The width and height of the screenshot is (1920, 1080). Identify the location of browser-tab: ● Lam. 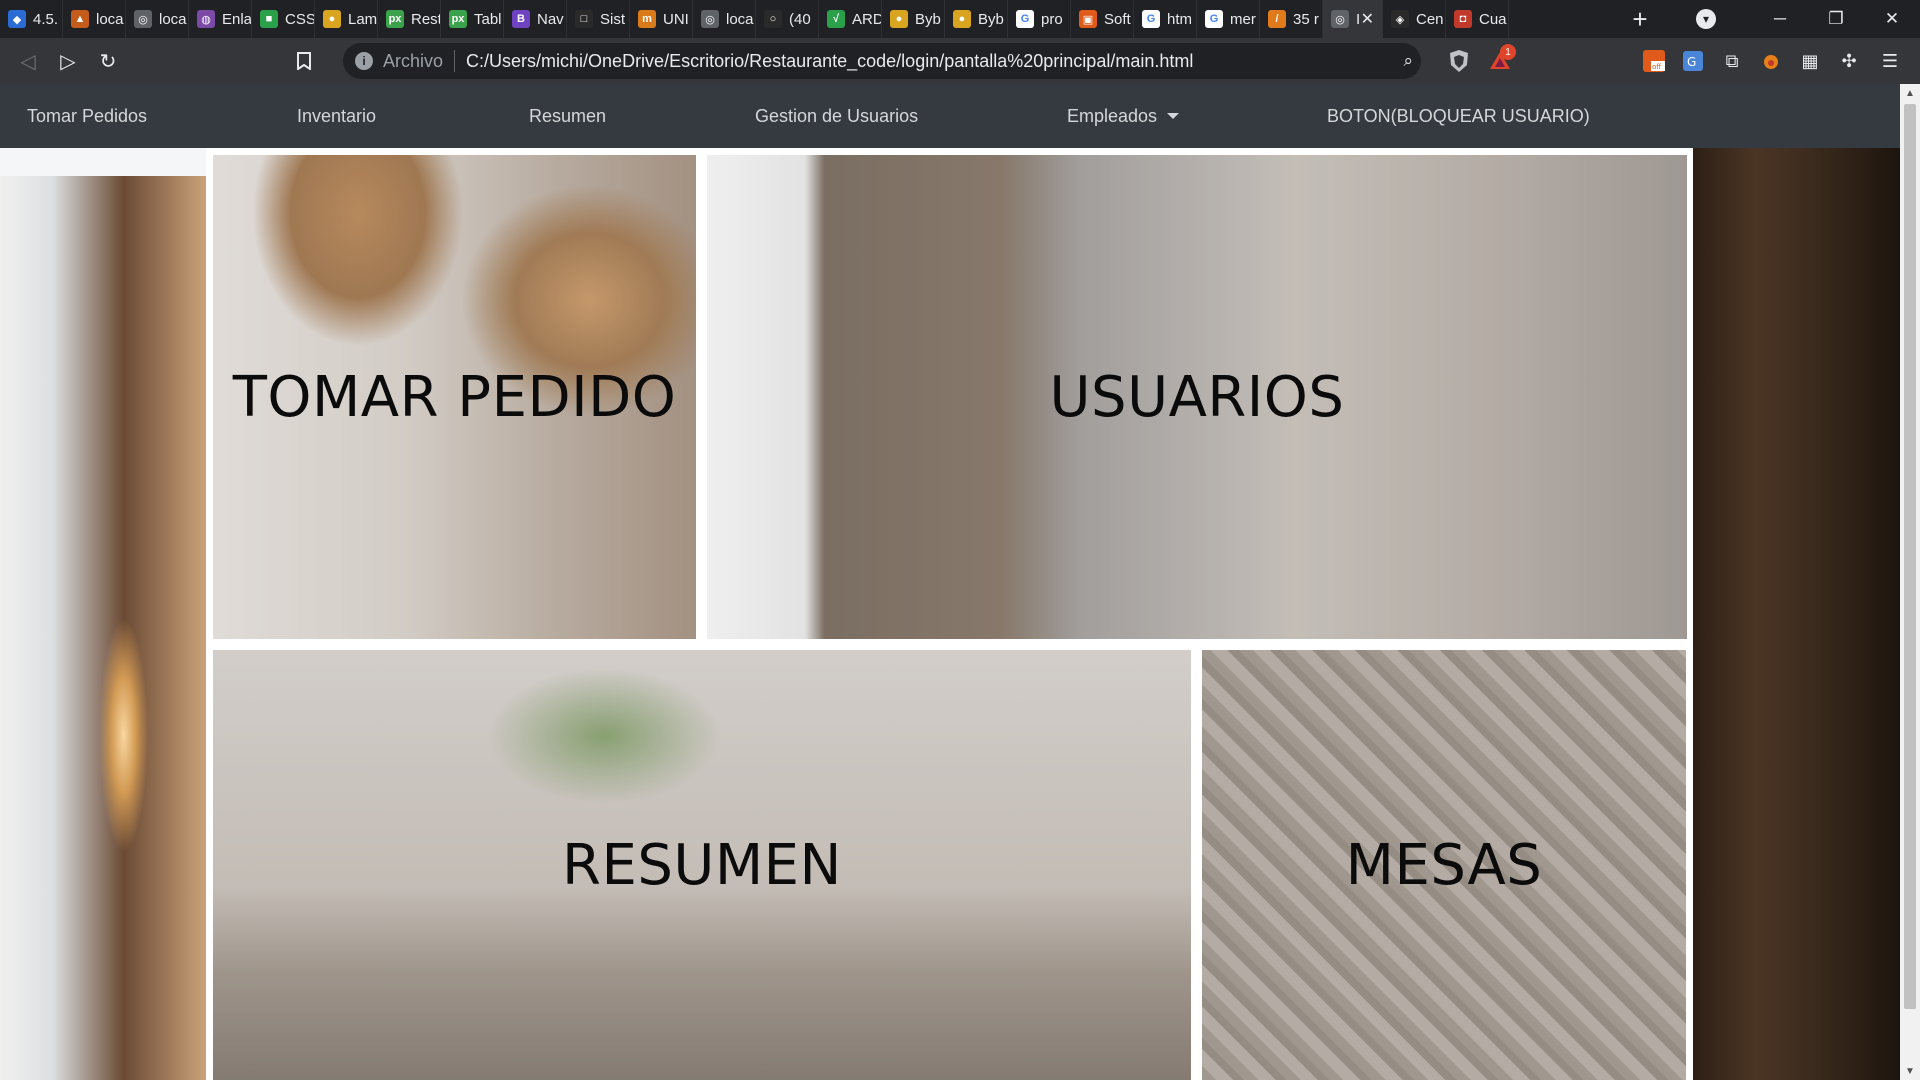
(346, 19).